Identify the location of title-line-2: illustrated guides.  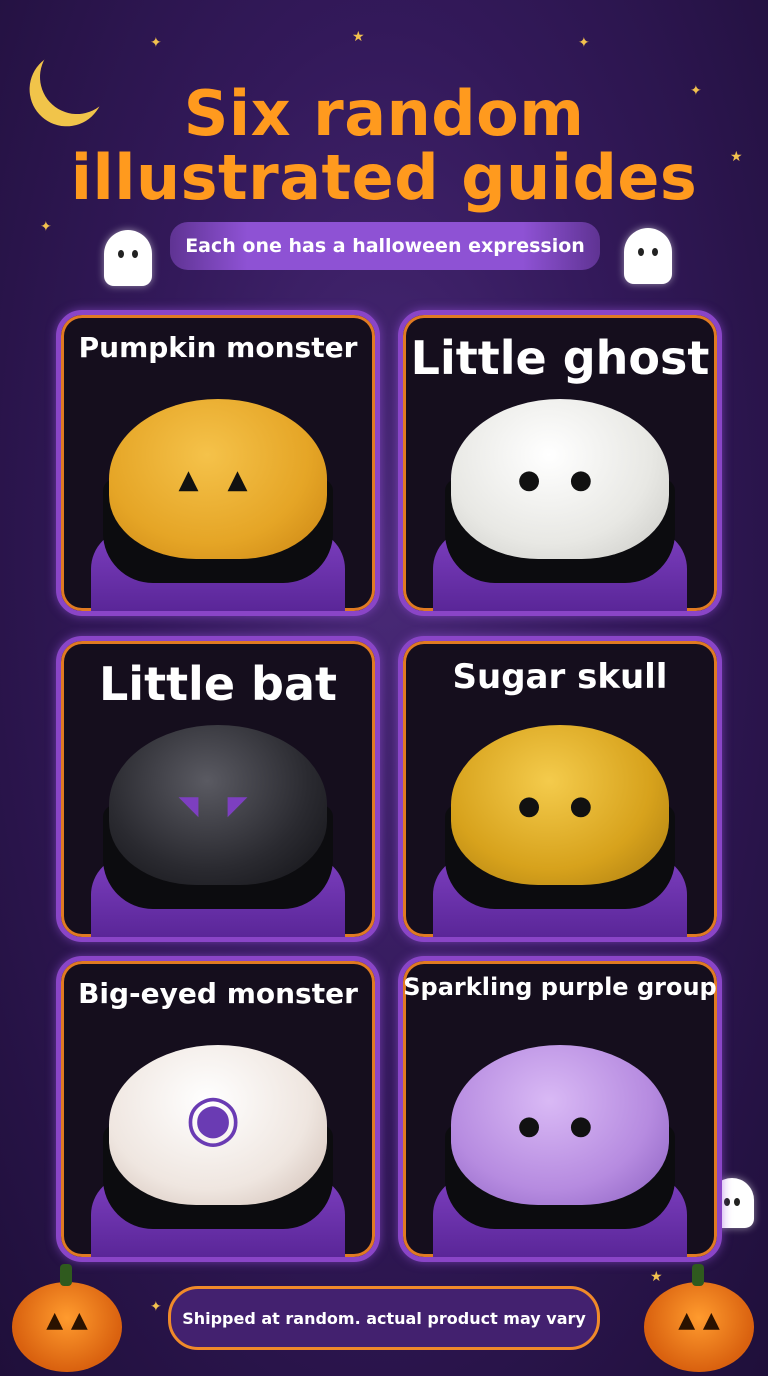
(384, 177).